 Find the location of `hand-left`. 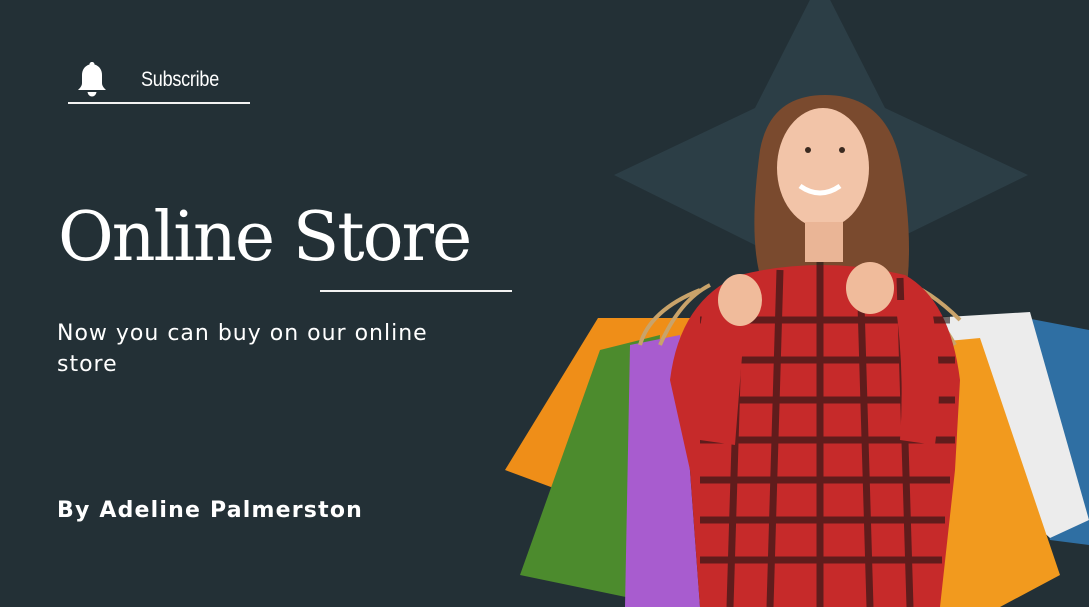

hand-left is located at coordinates (740, 300).